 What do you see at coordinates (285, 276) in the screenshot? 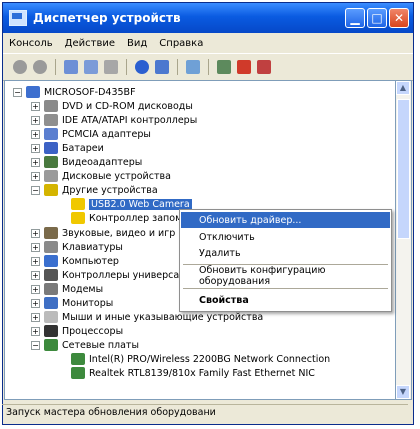
I see `menu-scan-hardware: Обновить конфигурацию оборудования` at bounding box center [285, 276].